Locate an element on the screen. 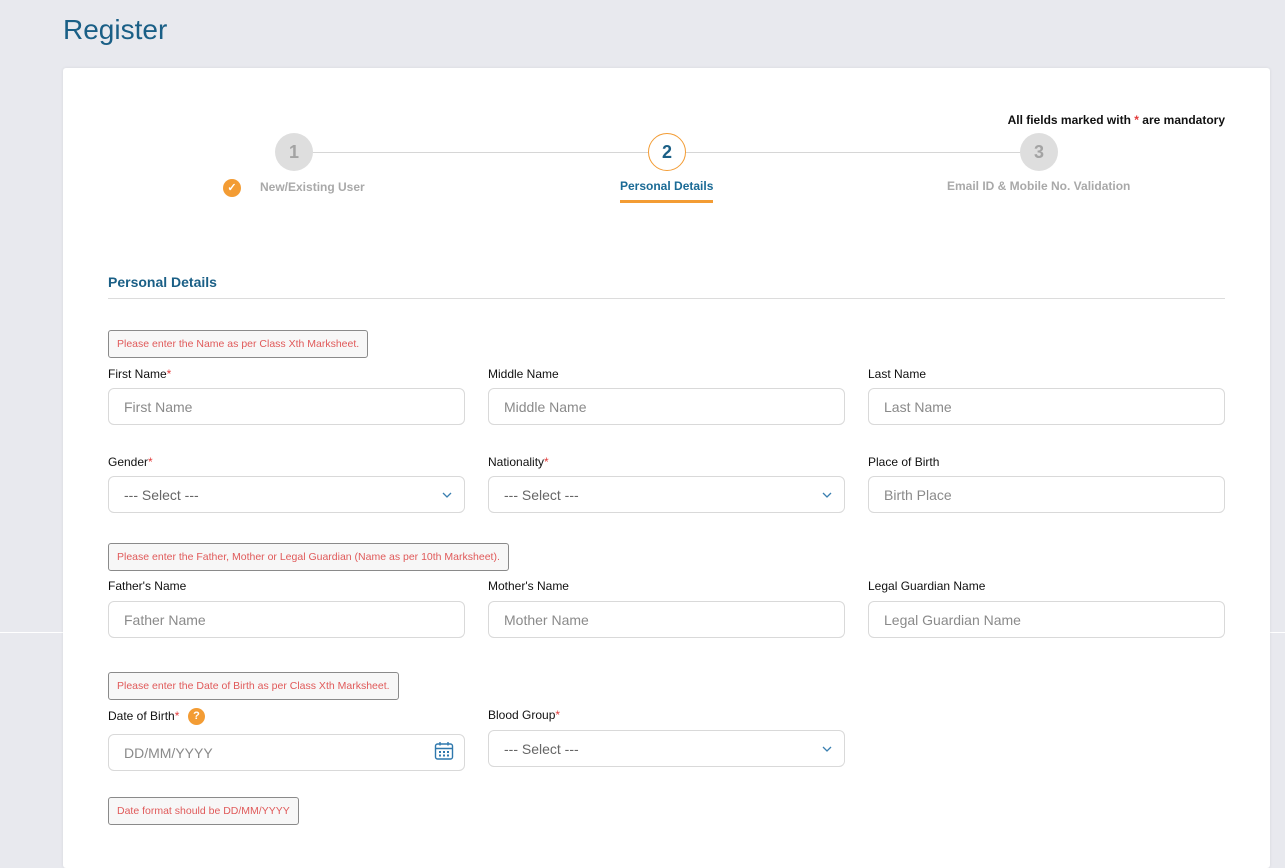 This screenshot has width=1285, height=868. mandatory-note-prefix: All fields marked with is located at coordinates (1069, 120).